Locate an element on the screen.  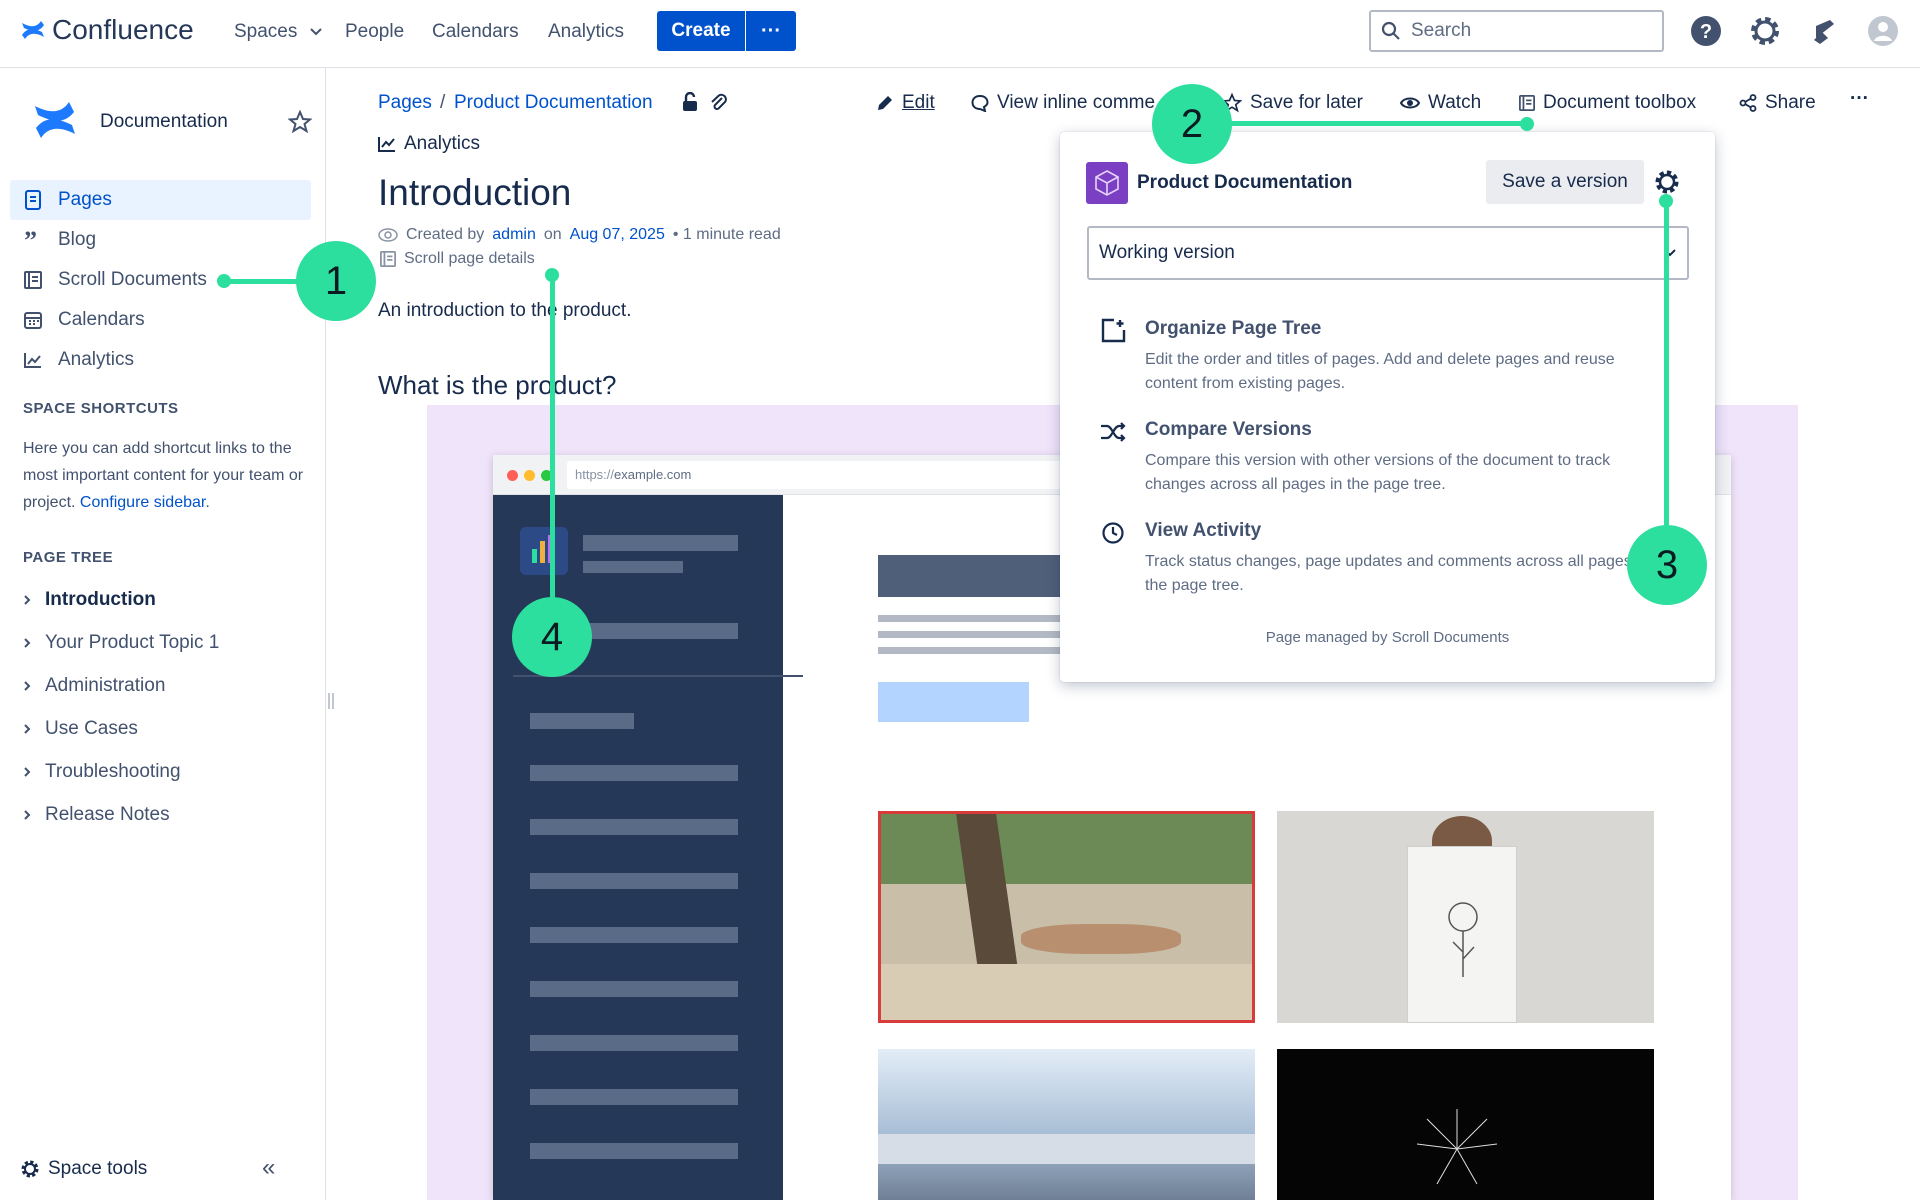
tree-item-introduction: Introduction is located at coordinates (89, 600).